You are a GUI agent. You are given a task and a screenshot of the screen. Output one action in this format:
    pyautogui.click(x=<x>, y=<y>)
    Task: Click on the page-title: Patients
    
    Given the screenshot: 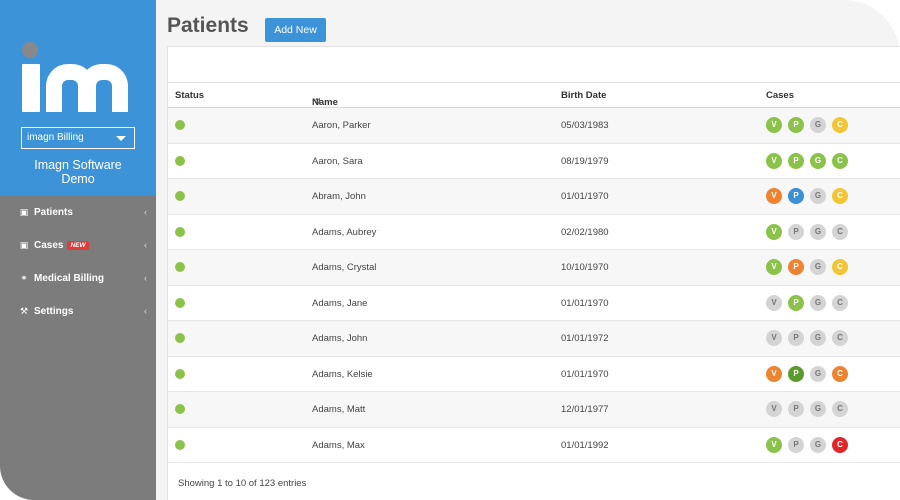 What is the action you would take?
    pyautogui.click(x=208, y=25)
    